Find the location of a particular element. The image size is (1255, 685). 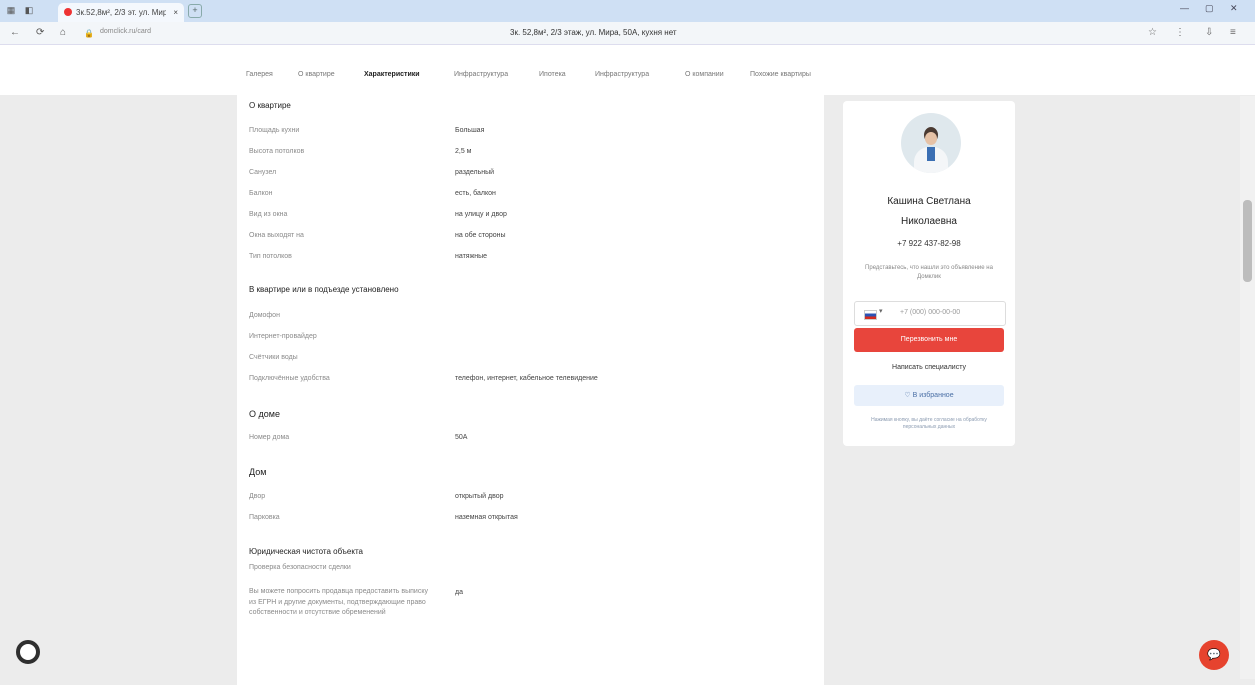

home-icon: ⌂ is located at coordinates (63, 33).